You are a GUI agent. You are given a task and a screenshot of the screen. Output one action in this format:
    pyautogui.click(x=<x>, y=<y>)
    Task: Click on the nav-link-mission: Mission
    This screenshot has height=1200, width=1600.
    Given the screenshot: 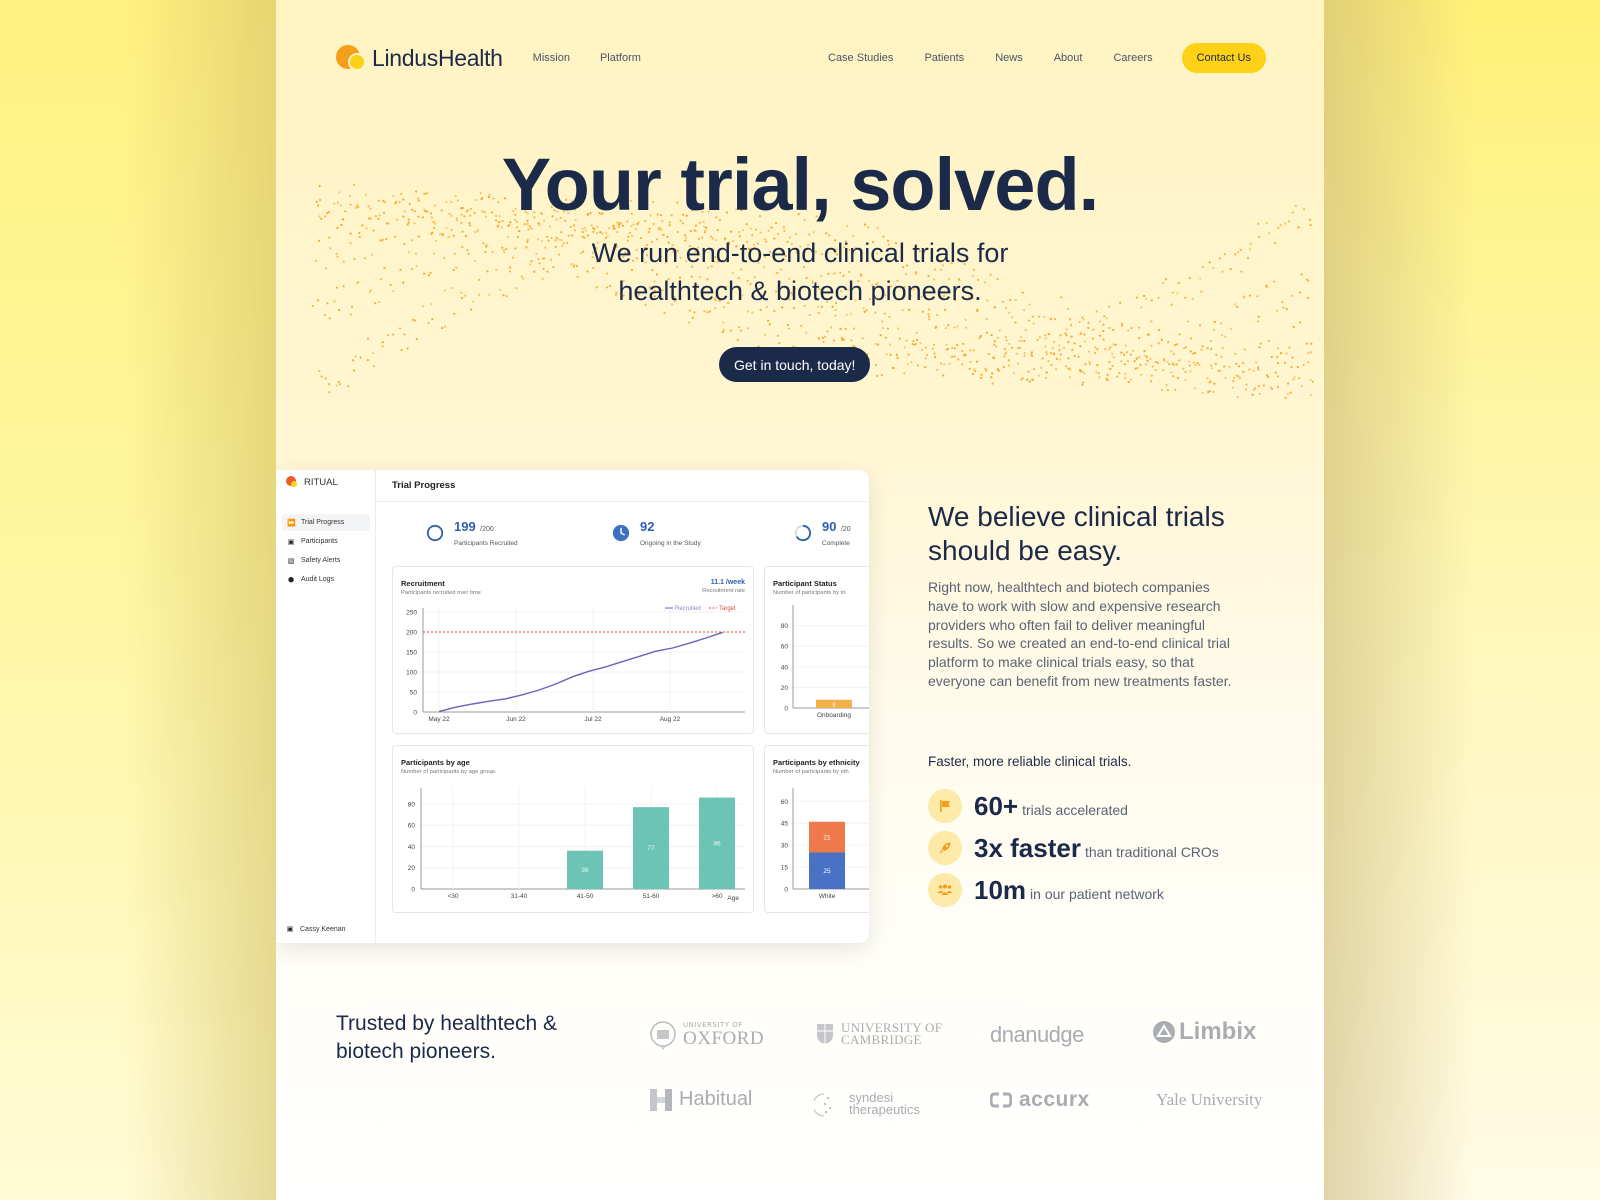 What is the action you would take?
    pyautogui.click(x=551, y=58)
    